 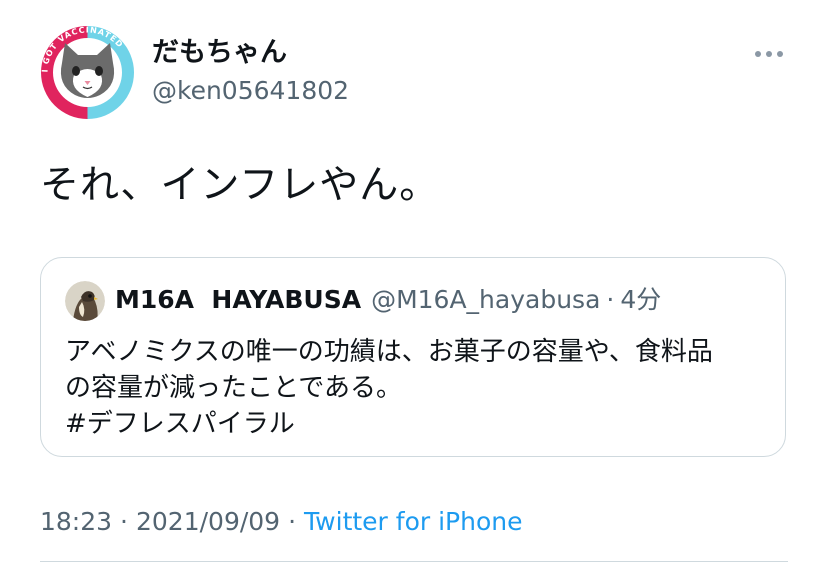 I want to click on tweet-metadata: 18:23 · 2021/09/09 · Twitter for iPhone, so click(x=281, y=522).